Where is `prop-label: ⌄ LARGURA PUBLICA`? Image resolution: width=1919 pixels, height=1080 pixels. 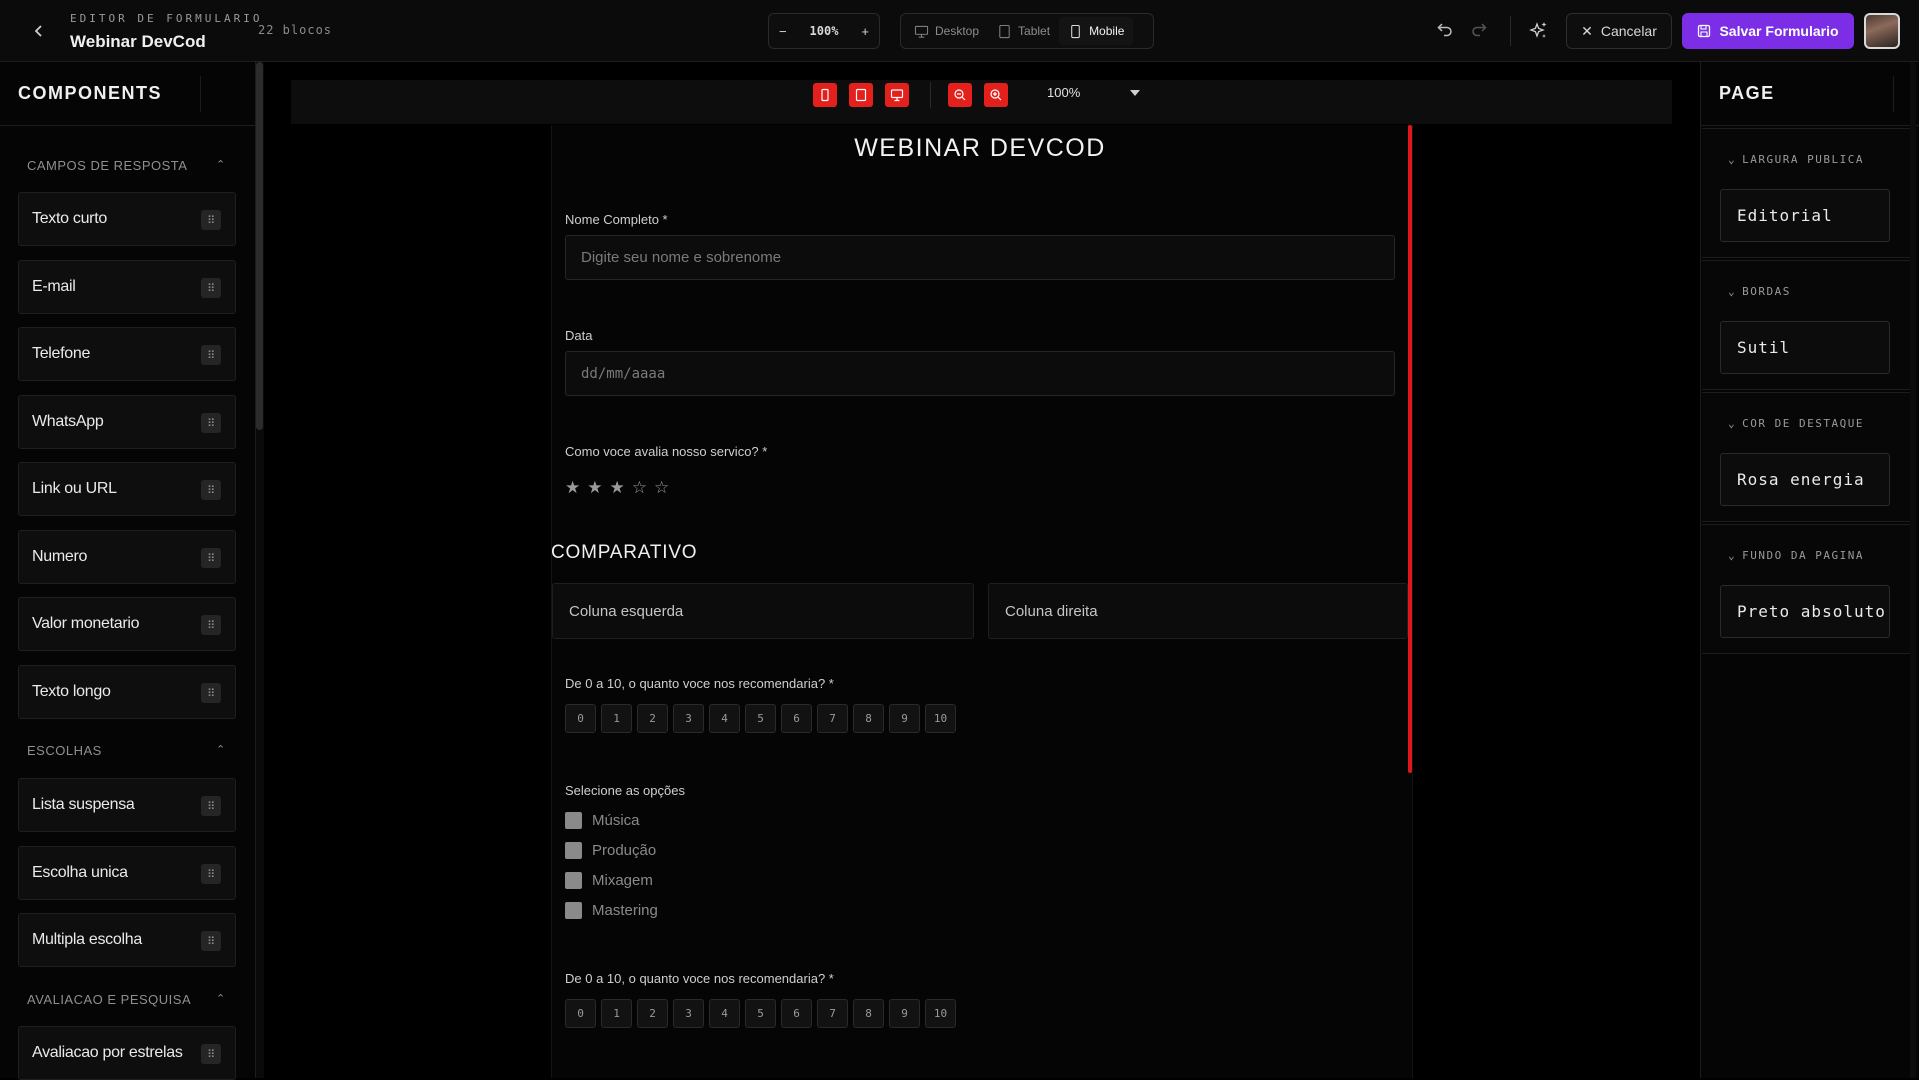
prop-label: ⌄ LARGURA PUBLICA is located at coordinates (1796, 159).